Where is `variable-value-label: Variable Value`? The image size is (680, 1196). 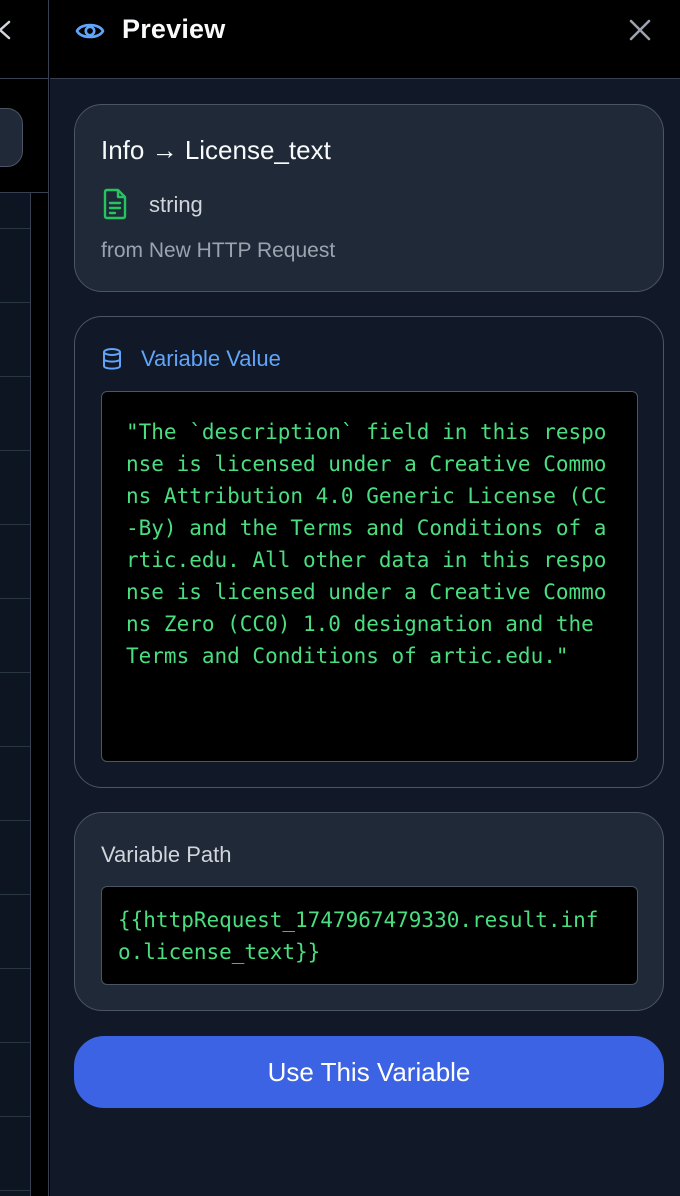 variable-value-label: Variable Value is located at coordinates (211, 358).